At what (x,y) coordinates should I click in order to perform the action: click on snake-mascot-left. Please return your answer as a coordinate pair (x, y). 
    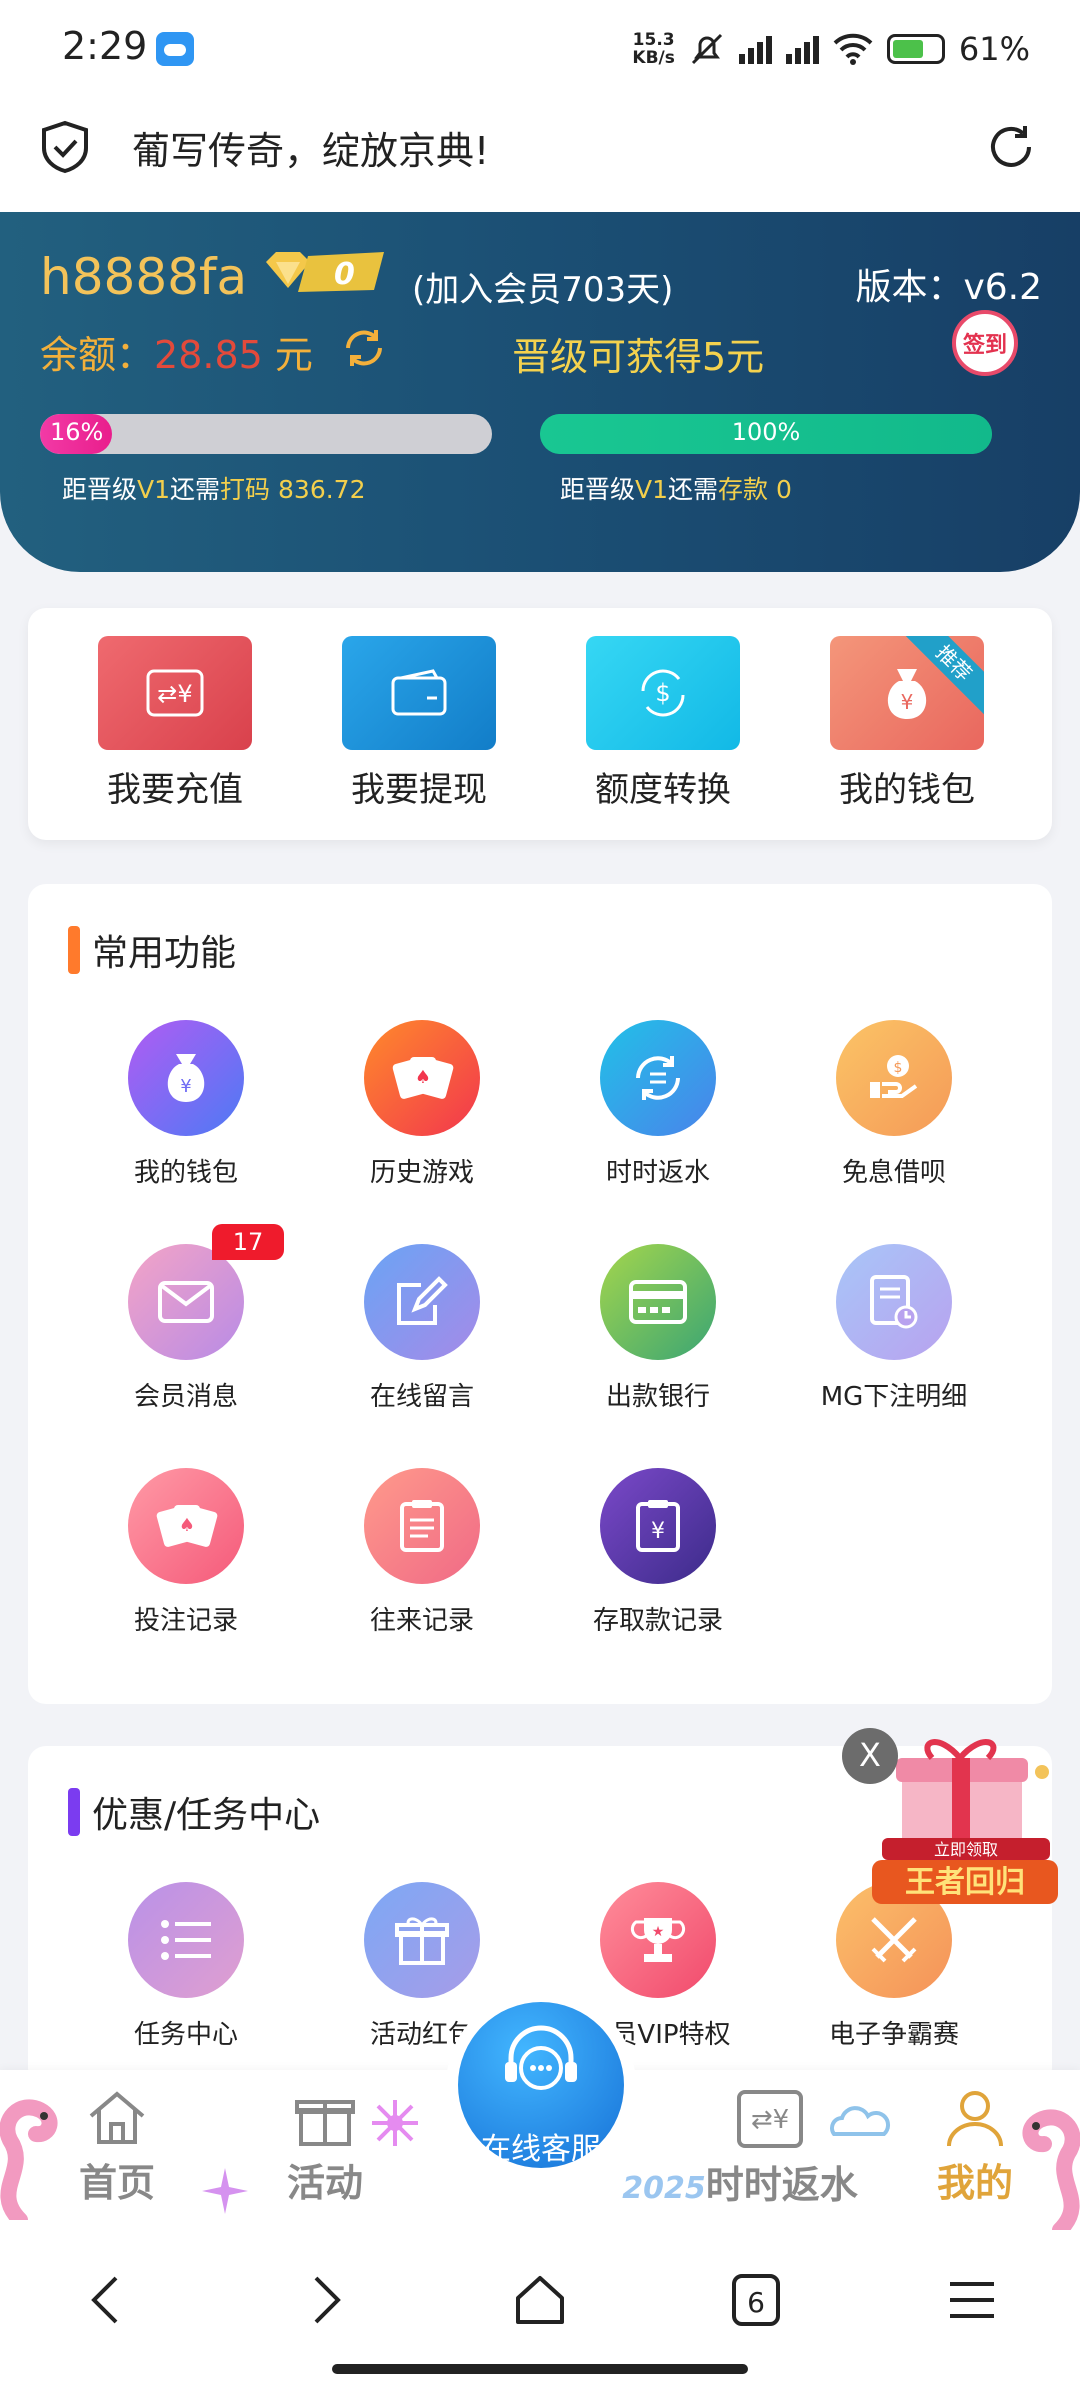
    Looking at the image, I should click on (29, 2159).